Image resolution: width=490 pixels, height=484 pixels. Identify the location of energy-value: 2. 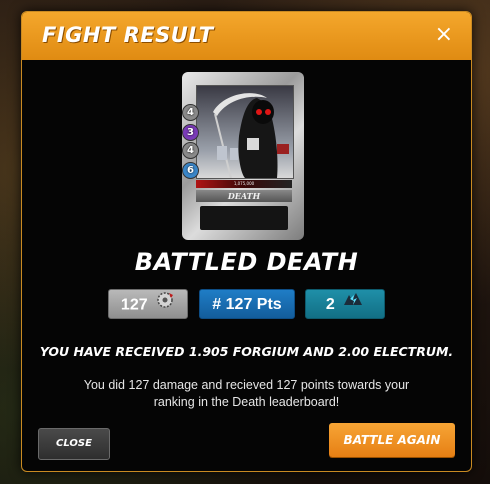
(330, 305).